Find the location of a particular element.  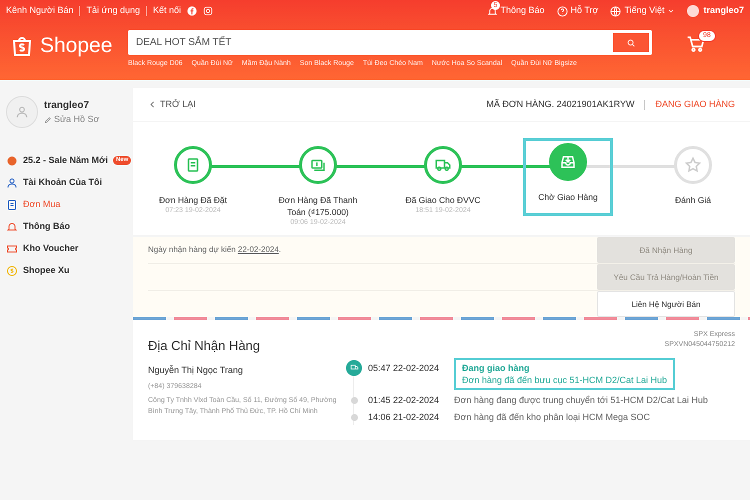

logo-text: Shopee is located at coordinates (76, 46).